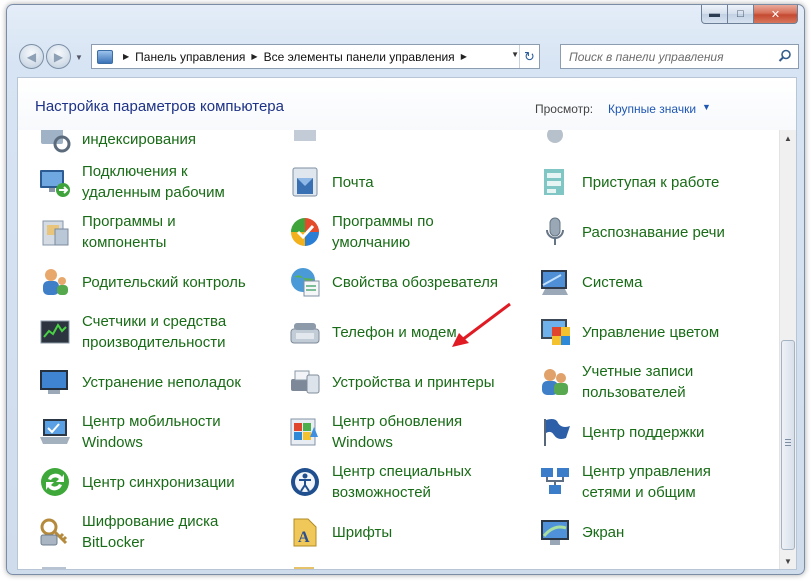 The width and height of the screenshot is (811, 581). I want to click on item-label: Шрифты, so click(362, 532).